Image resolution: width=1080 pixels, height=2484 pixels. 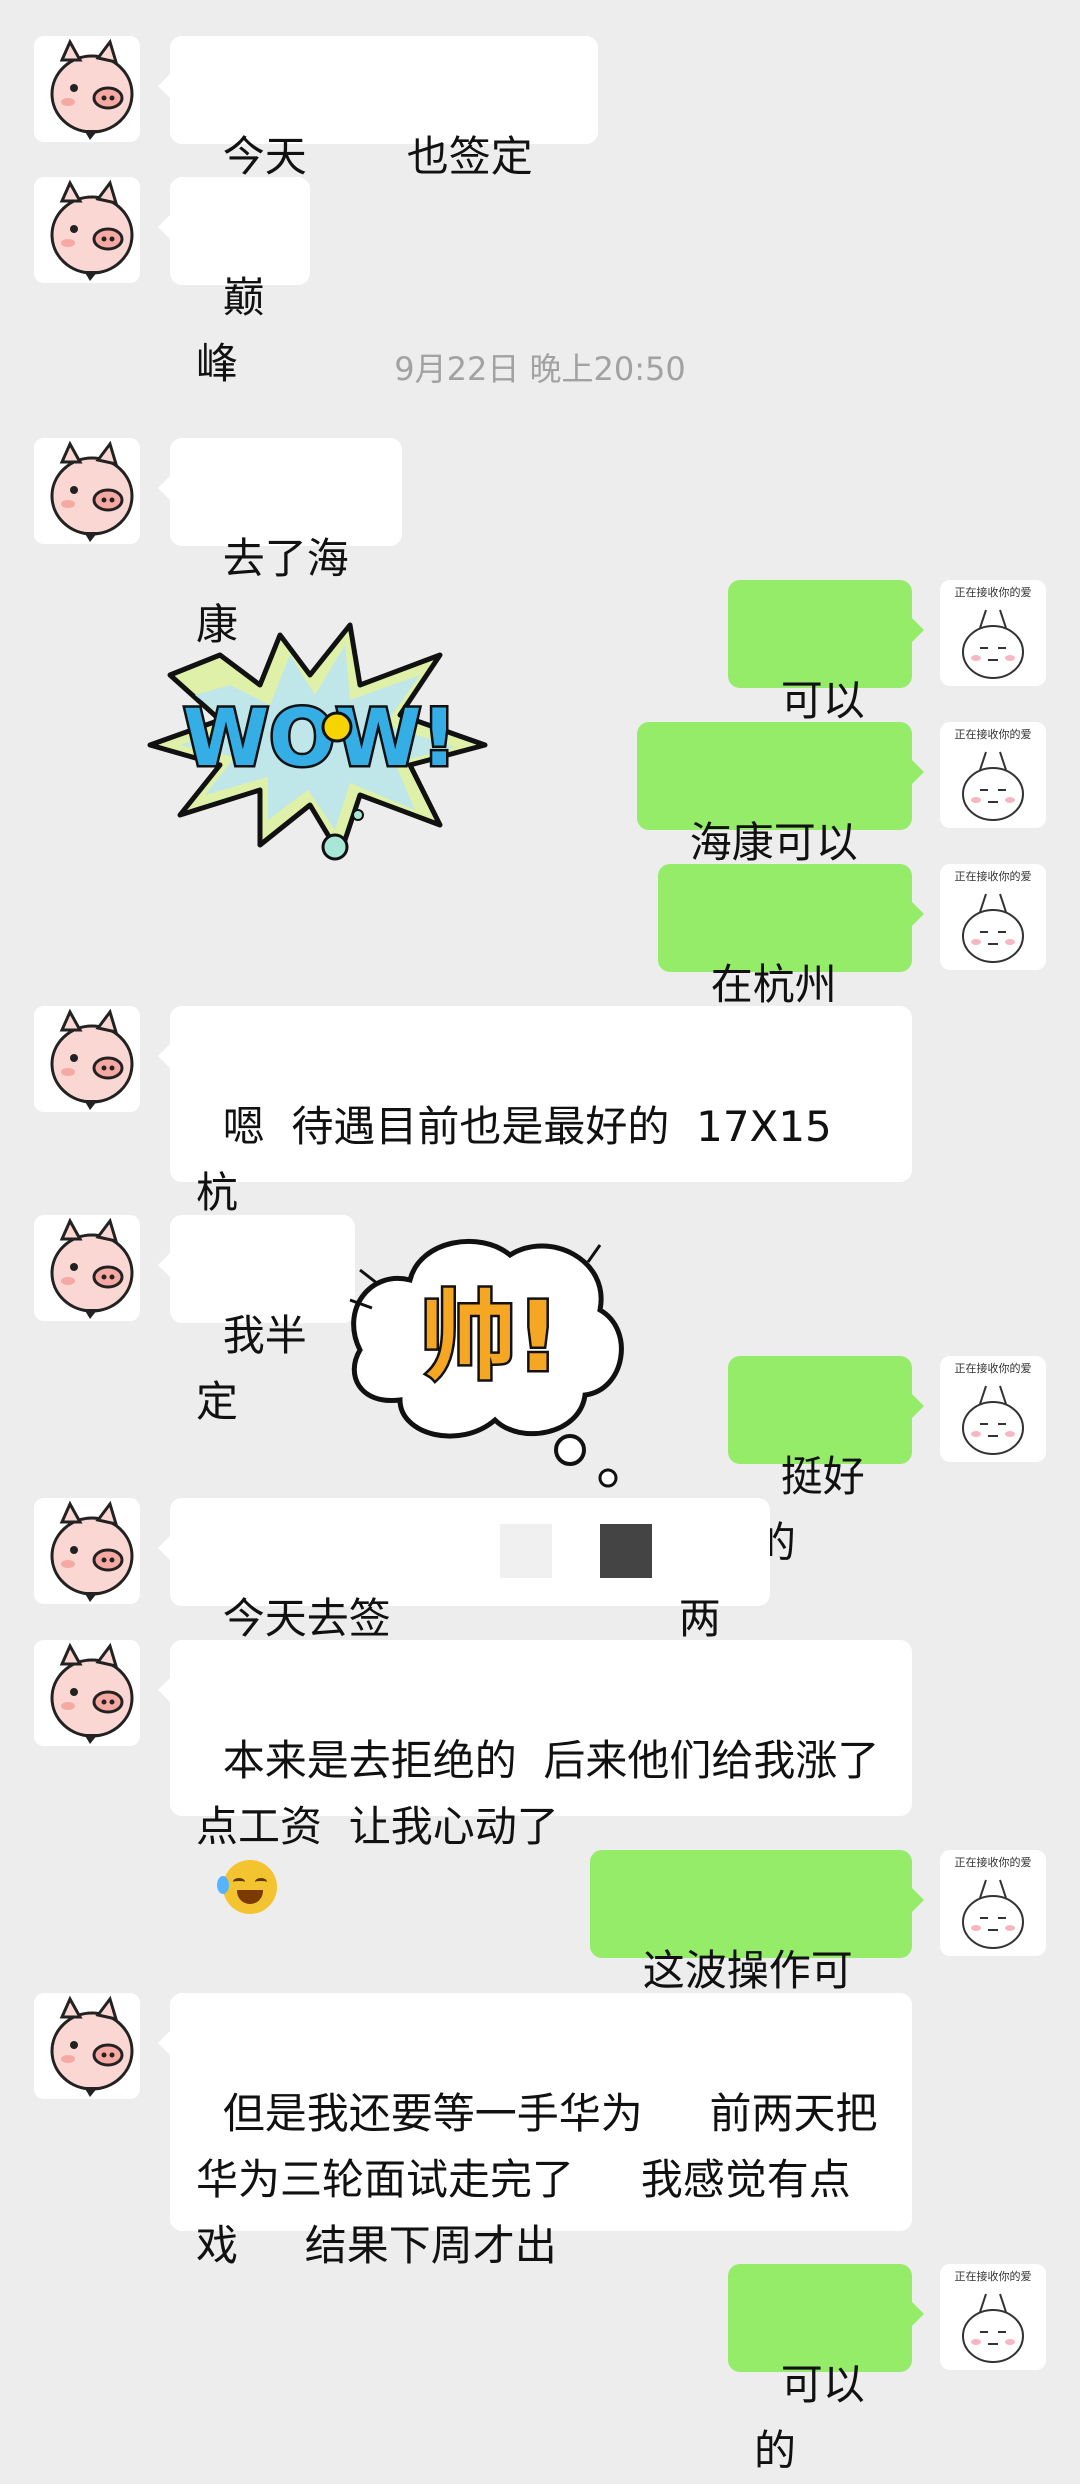 I want to click on incoming-message: 嗯 待遇目前也是最好的 17X15 杭 州, so click(x=535, y=1144).